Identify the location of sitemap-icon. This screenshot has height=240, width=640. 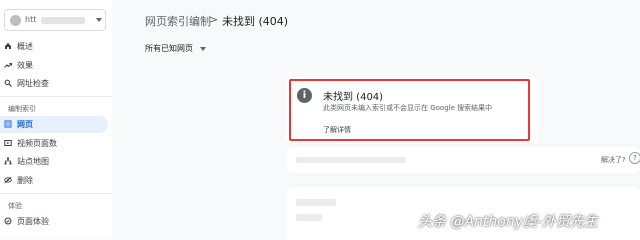
(8, 161).